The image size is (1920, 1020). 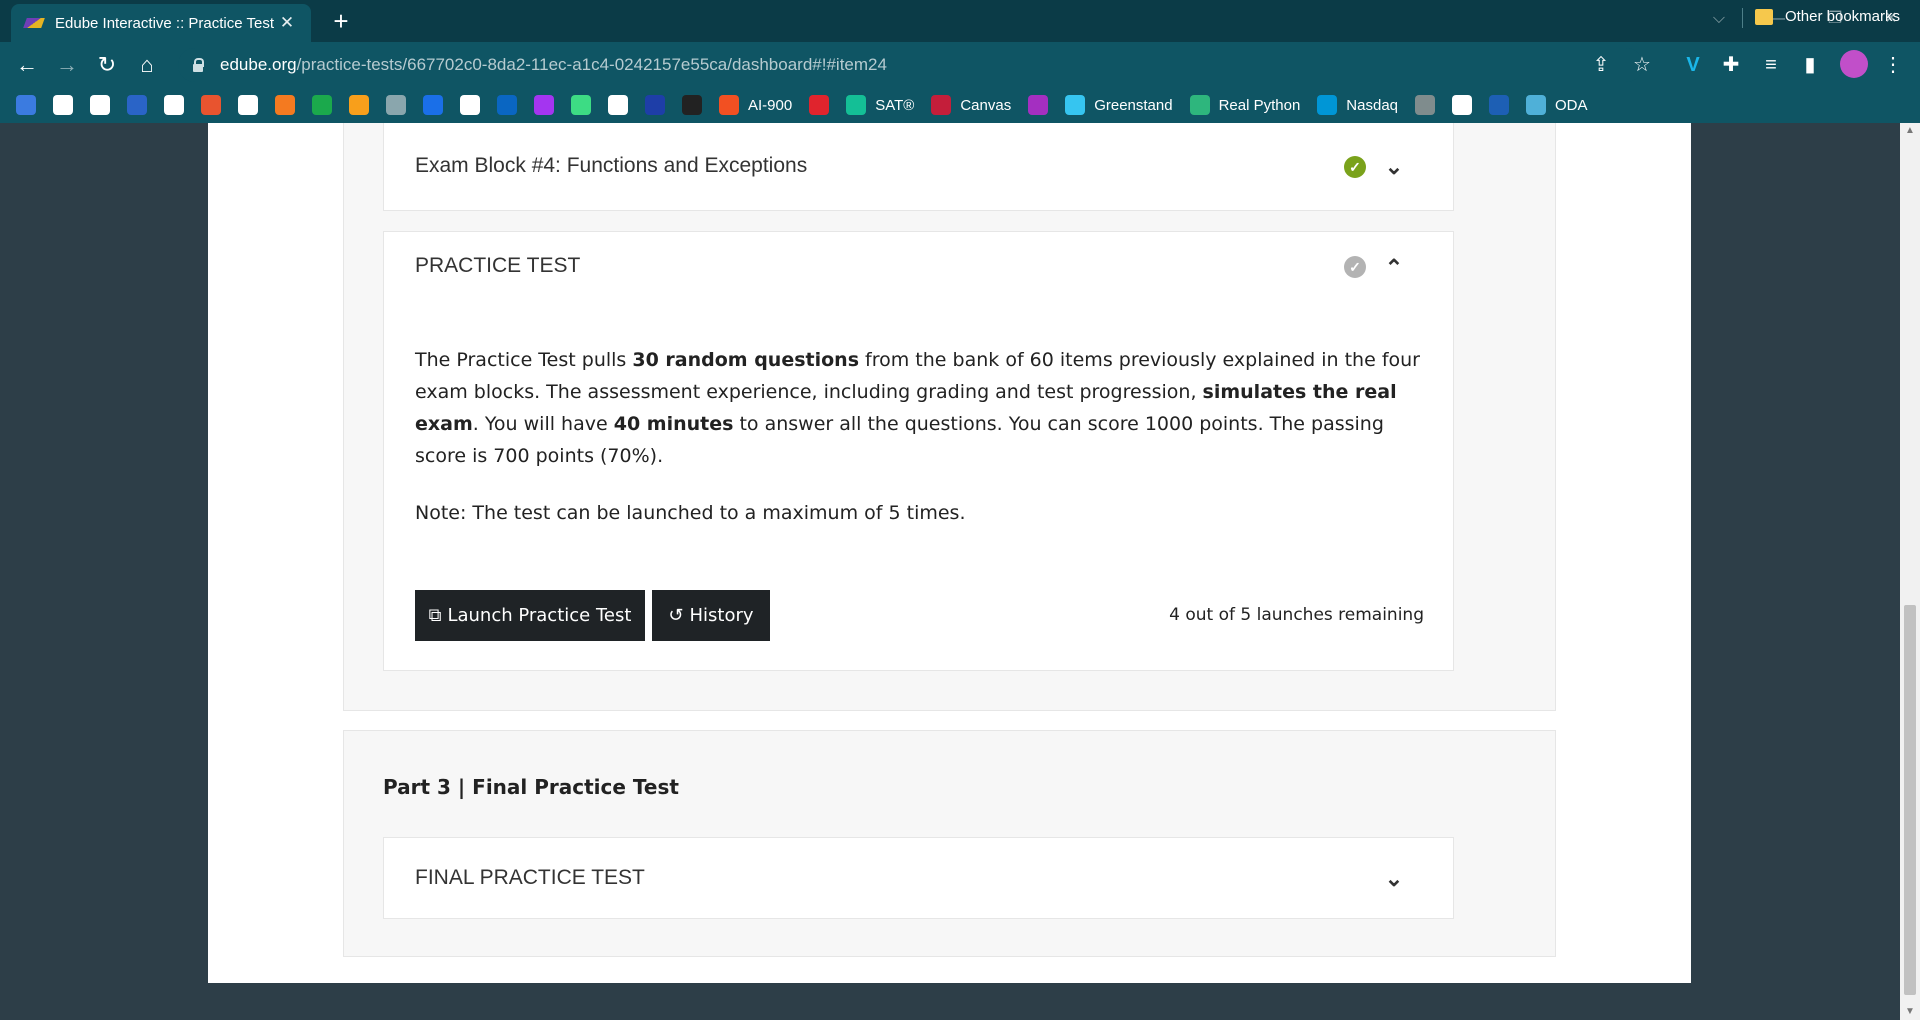 What do you see at coordinates (1601, 65) in the screenshot?
I see `share-icon: ⇪` at bounding box center [1601, 65].